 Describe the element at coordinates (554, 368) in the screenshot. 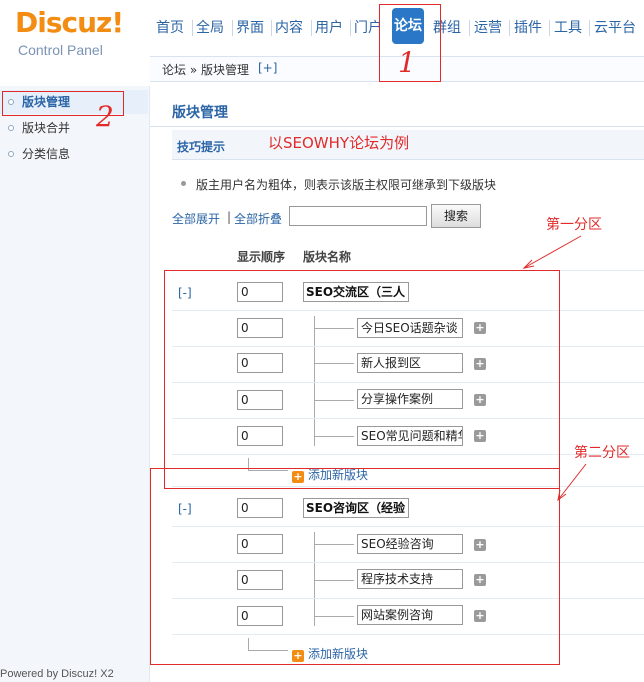

I see `annotation-arrows` at that location.